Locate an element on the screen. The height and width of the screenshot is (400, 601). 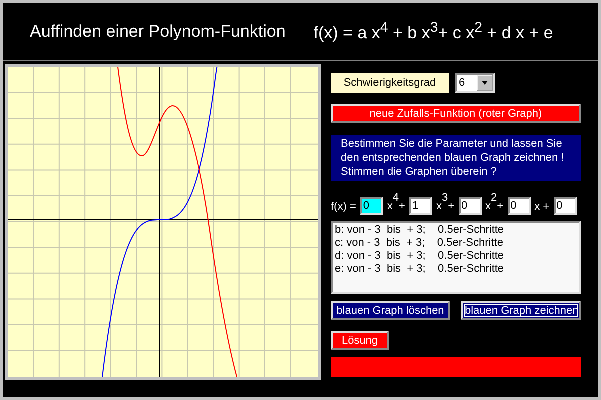
clear-graph-button: blauen Graph löschen is located at coordinates (390, 310).